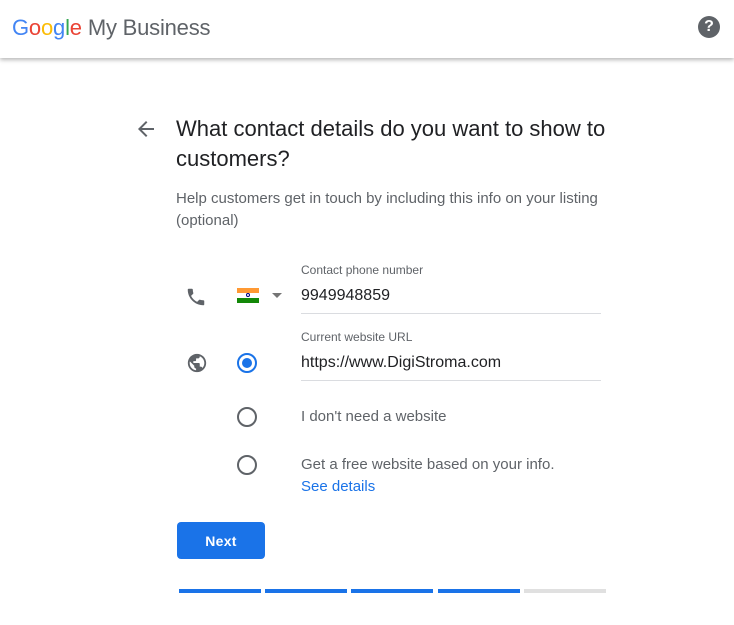 This screenshot has height=625, width=734. What do you see at coordinates (59, 27) in the screenshot?
I see `logo-letter: g` at bounding box center [59, 27].